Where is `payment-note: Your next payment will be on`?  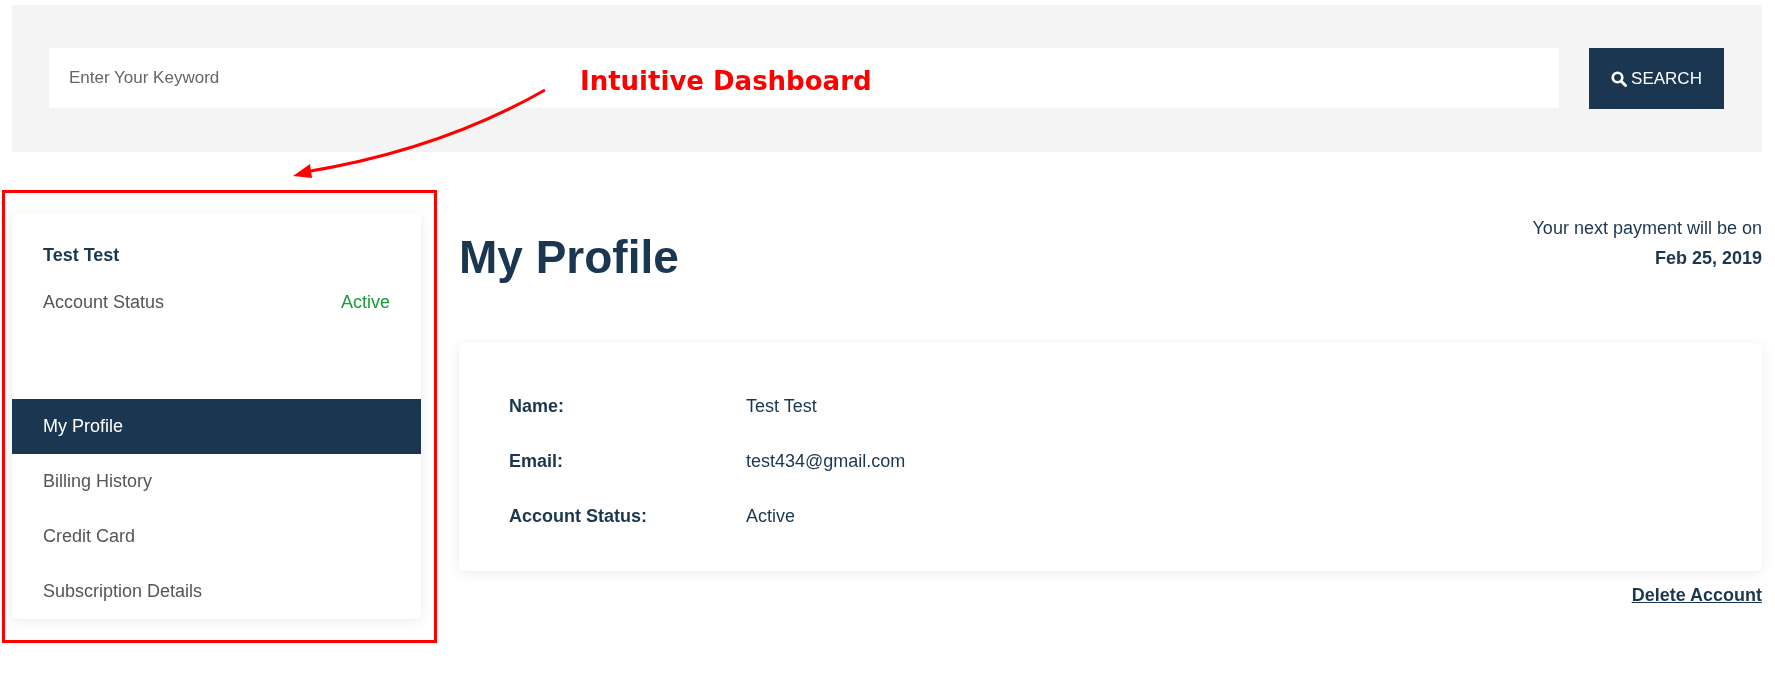 payment-note: Your next payment will be on is located at coordinates (1647, 228).